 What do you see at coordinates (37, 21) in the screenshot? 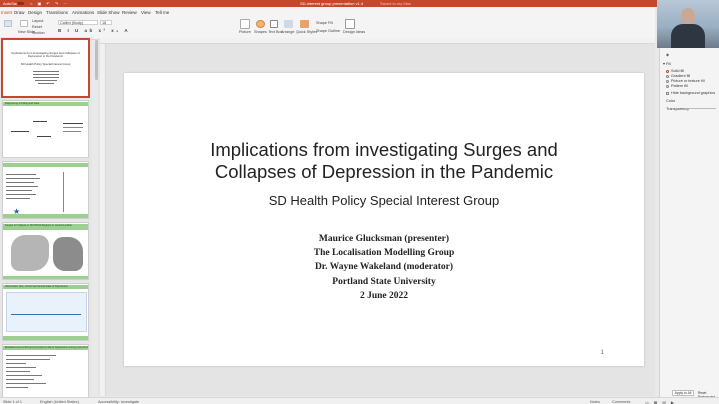
I see `layout-button: Layout` at bounding box center [37, 21].